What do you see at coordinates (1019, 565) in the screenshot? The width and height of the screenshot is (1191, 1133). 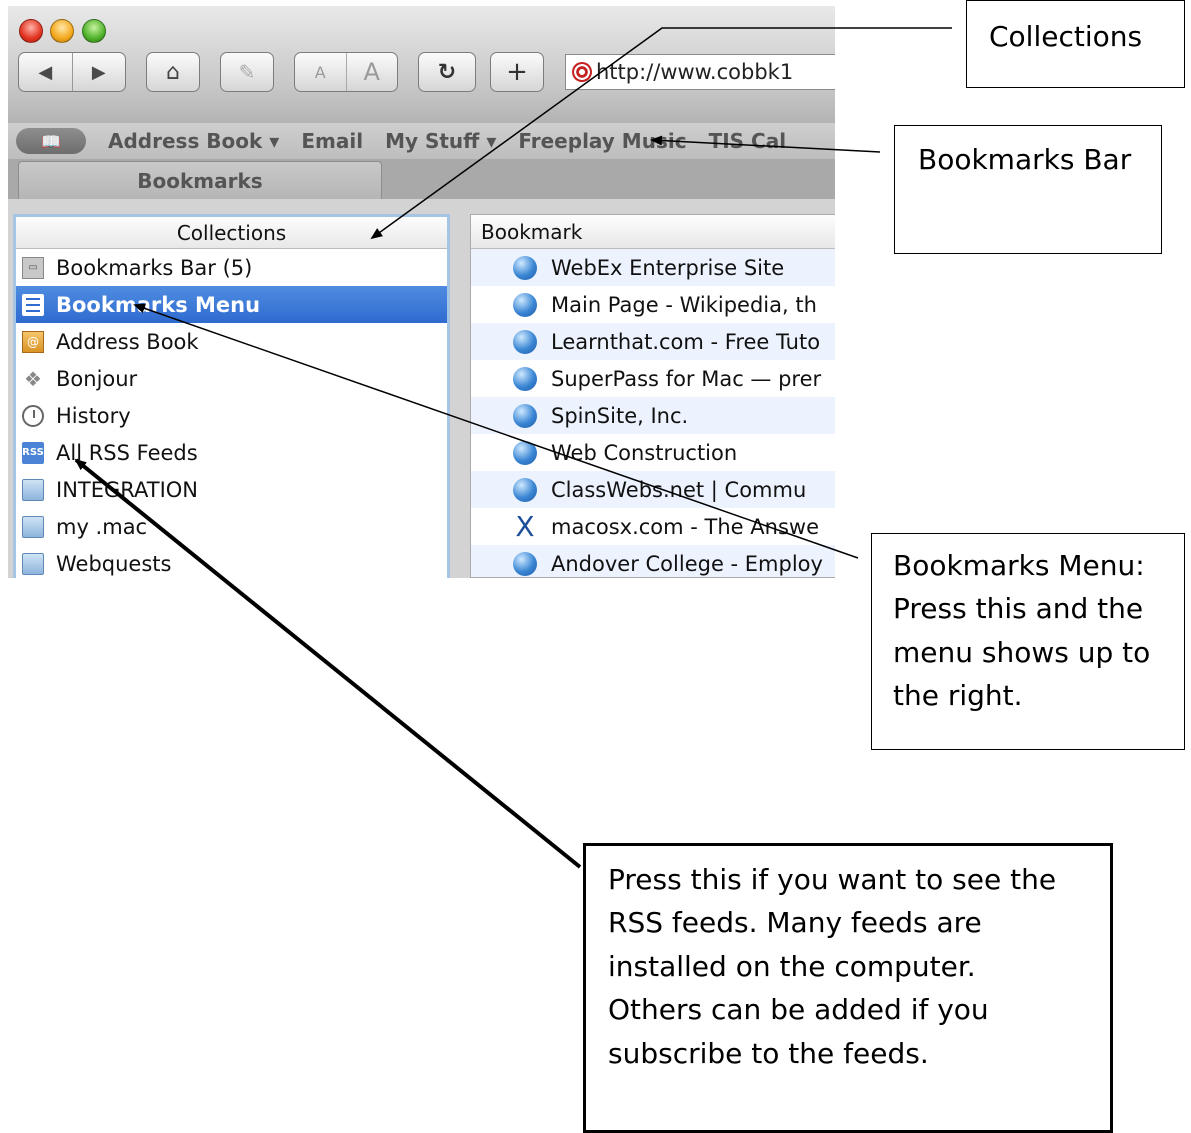 I see `callout-line: Bookmarks Menu:` at bounding box center [1019, 565].